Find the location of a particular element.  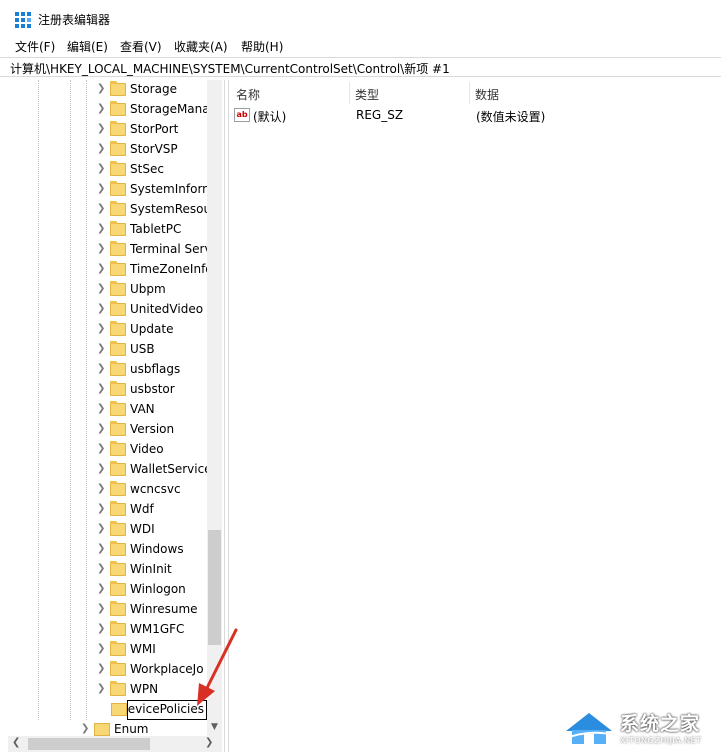

tree-item: ❯ WPN is located at coordinates (103, 690).